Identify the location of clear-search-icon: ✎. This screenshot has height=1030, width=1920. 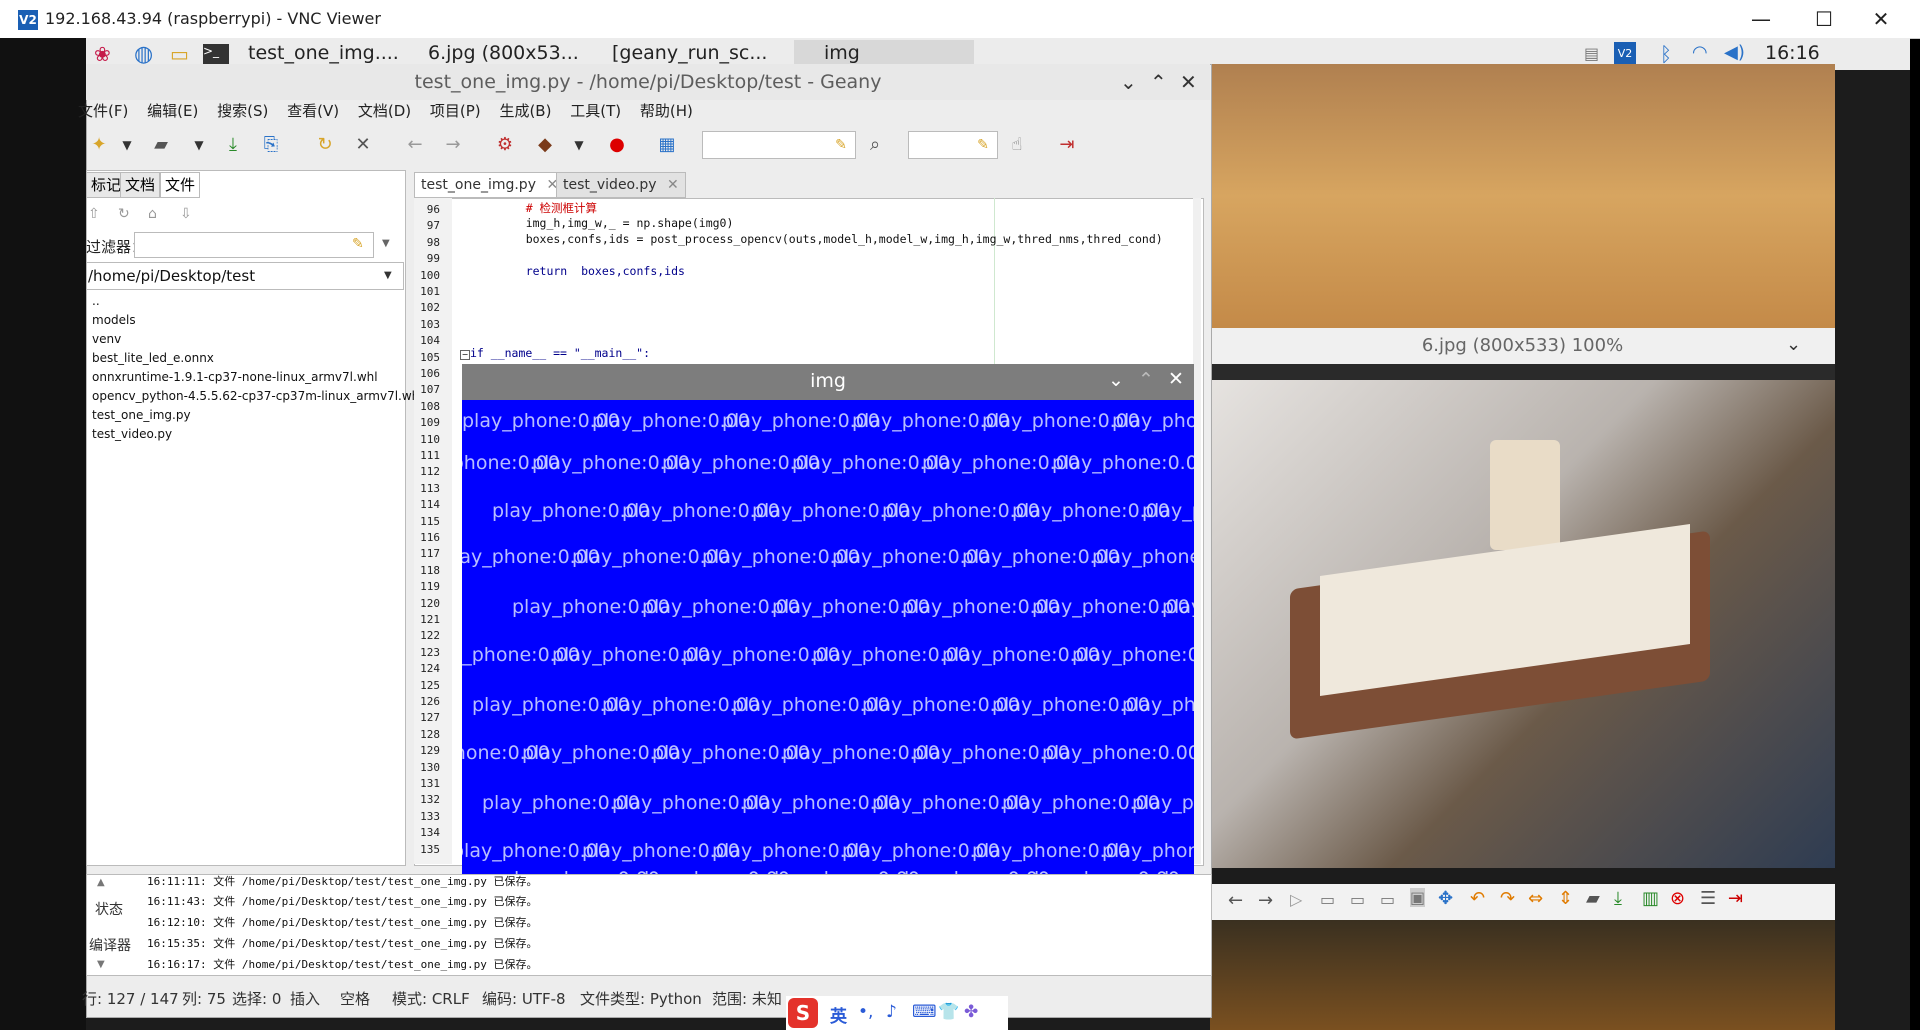
(841, 145).